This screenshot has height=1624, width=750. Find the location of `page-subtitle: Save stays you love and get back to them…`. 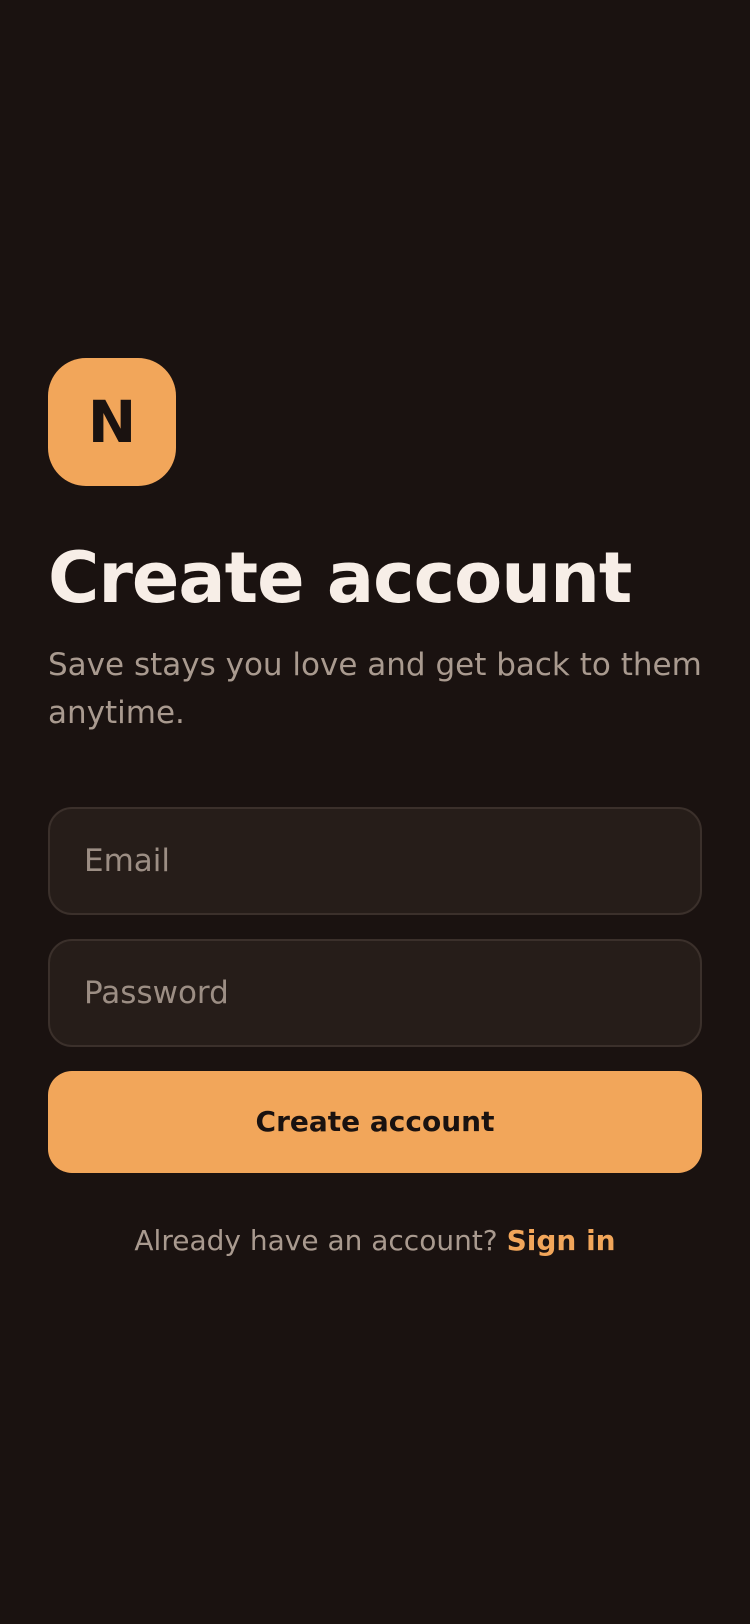

page-subtitle: Save stays you love and get back to them… is located at coordinates (375, 688).